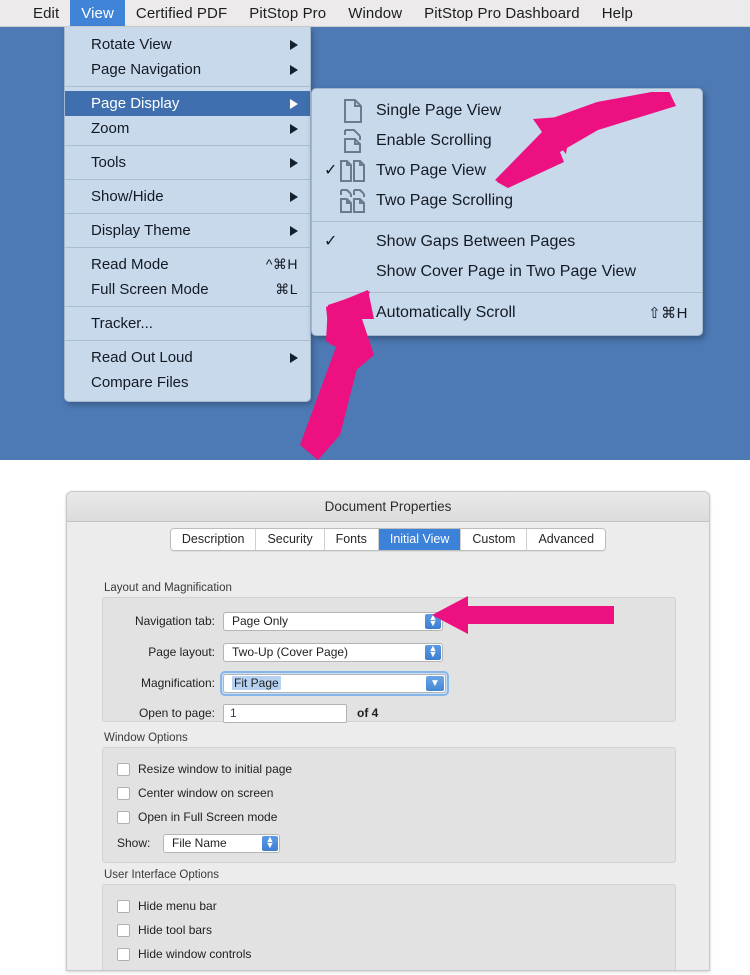 The width and height of the screenshot is (750, 975). Describe the element at coordinates (333, 621) in the screenshot. I see `navigation-tab-select: Page Only ▲ ▼` at that location.